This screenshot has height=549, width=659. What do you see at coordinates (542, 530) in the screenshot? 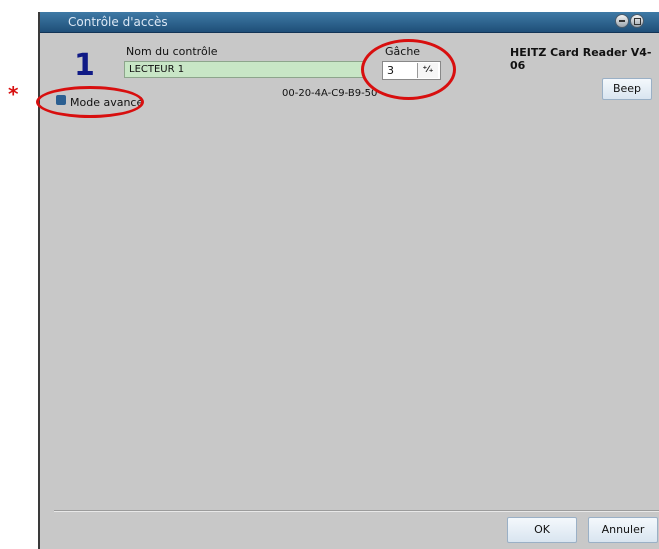
I see `ok-button: OK` at bounding box center [542, 530].